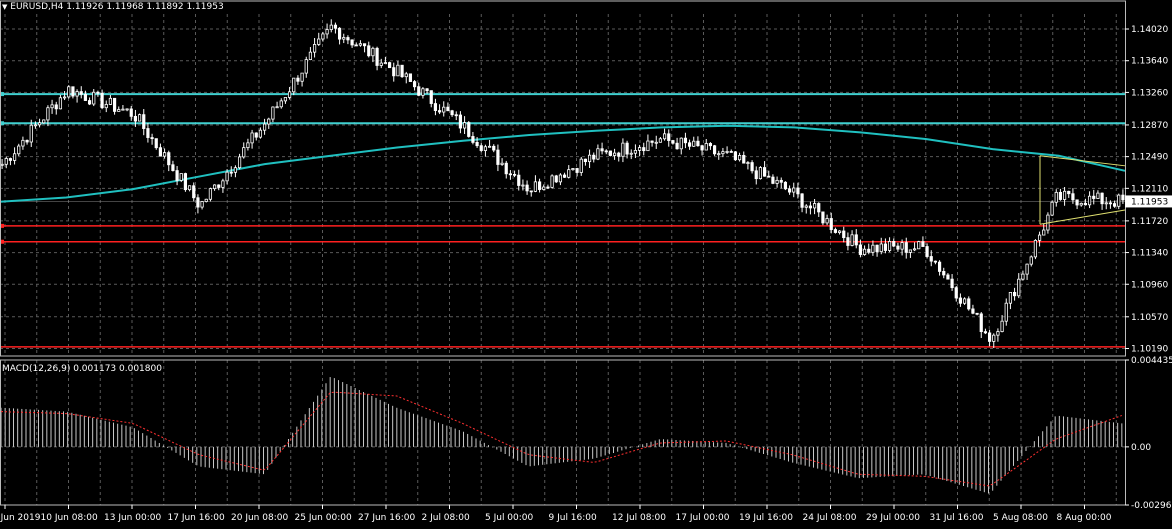  I want to click on price-tick-label: 1.10570, so click(1149, 318).